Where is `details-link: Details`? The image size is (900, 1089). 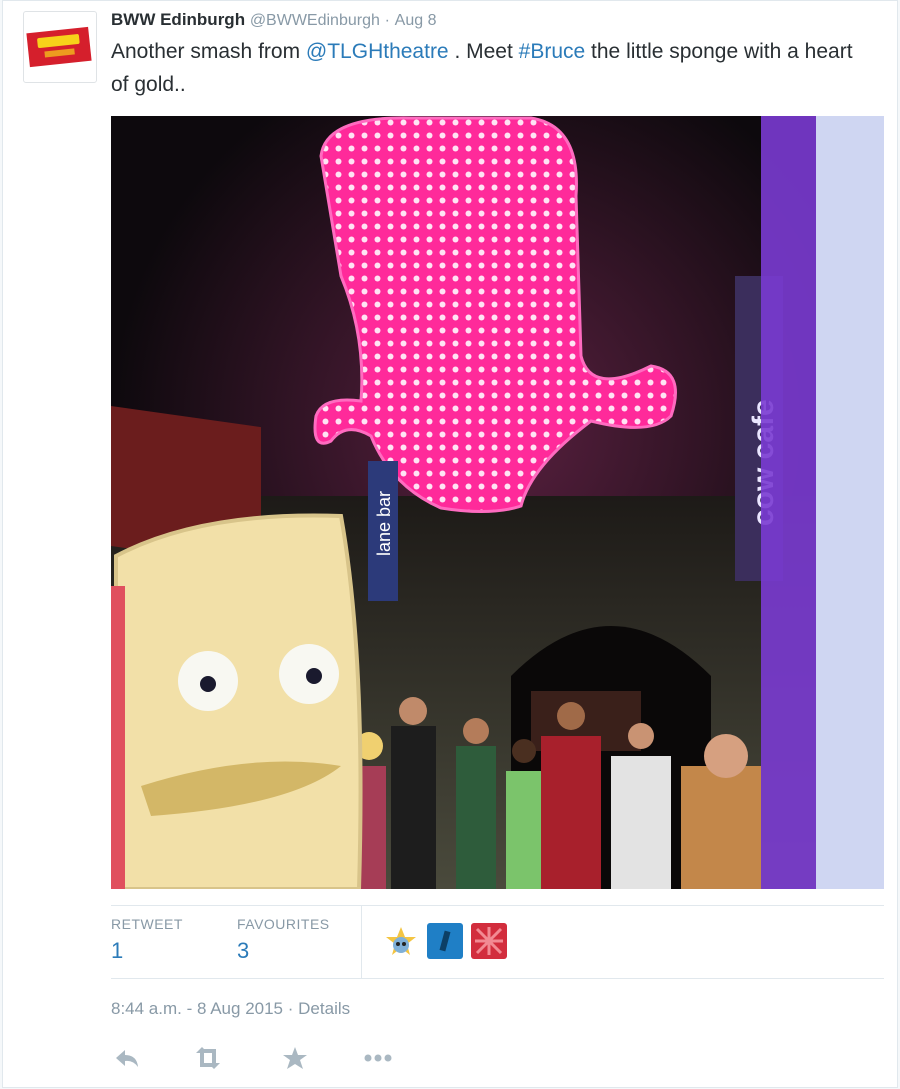 details-link: Details is located at coordinates (324, 1008).